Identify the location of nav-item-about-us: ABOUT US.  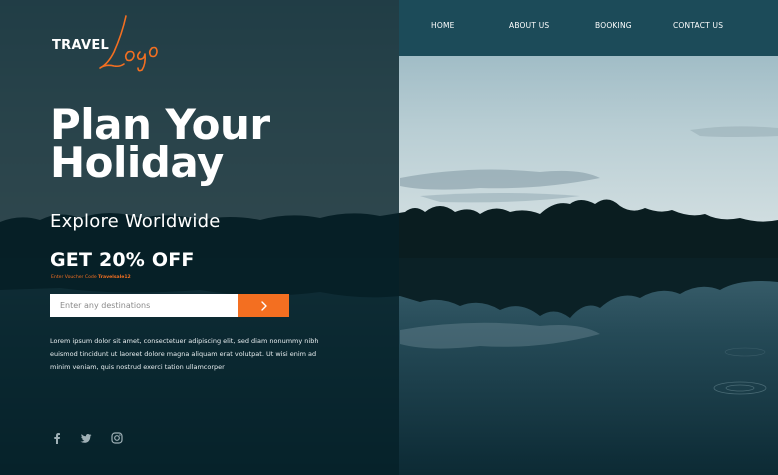
(529, 25).